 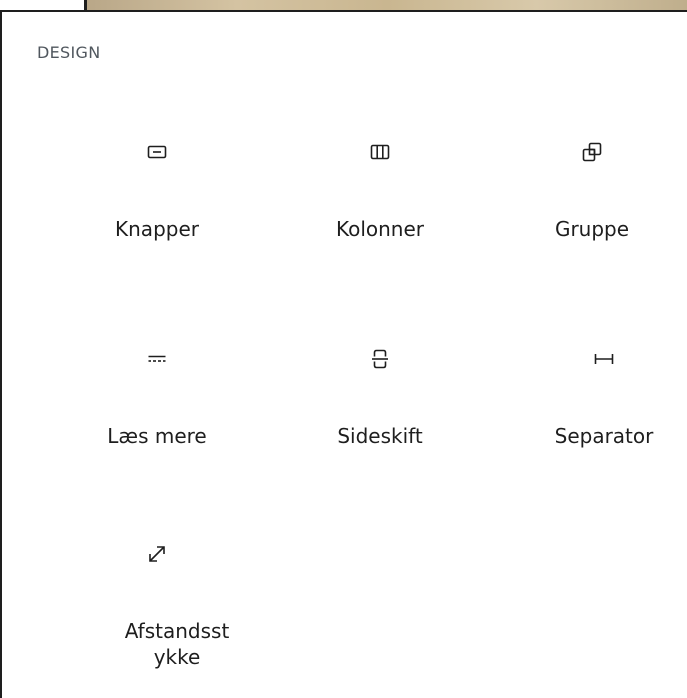 I want to click on block-item-spacer: Afstandsstykke, so click(x=157, y=612).